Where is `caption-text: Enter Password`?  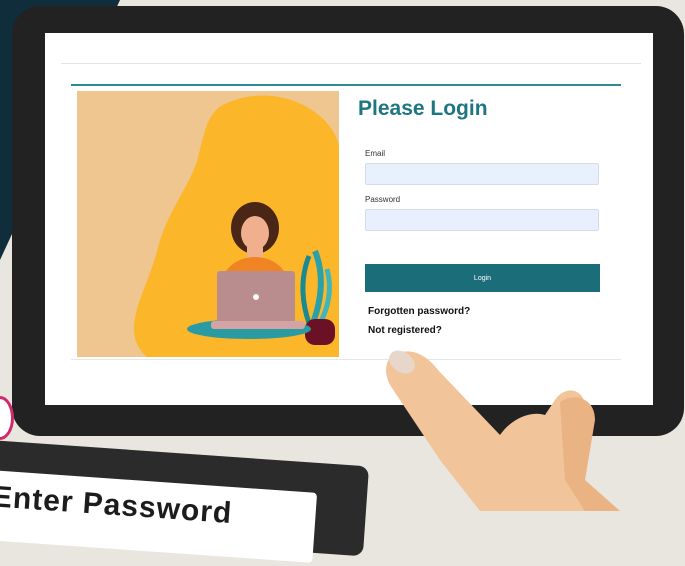
caption-text: Enter Password is located at coordinates (117, 505).